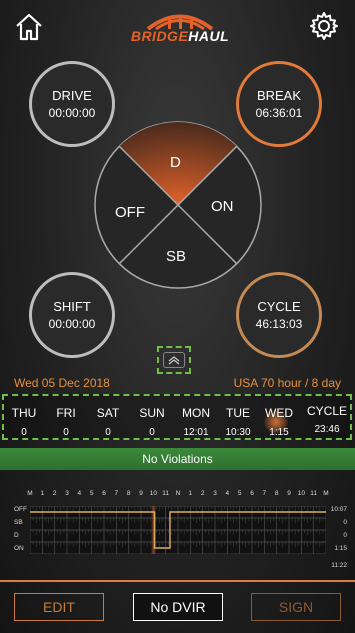 Image resolution: width=355 pixels, height=633 pixels. What do you see at coordinates (20, 509) in the screenshot?
I see `log-row-label-off: OFF` at bounding box center [20, 509].